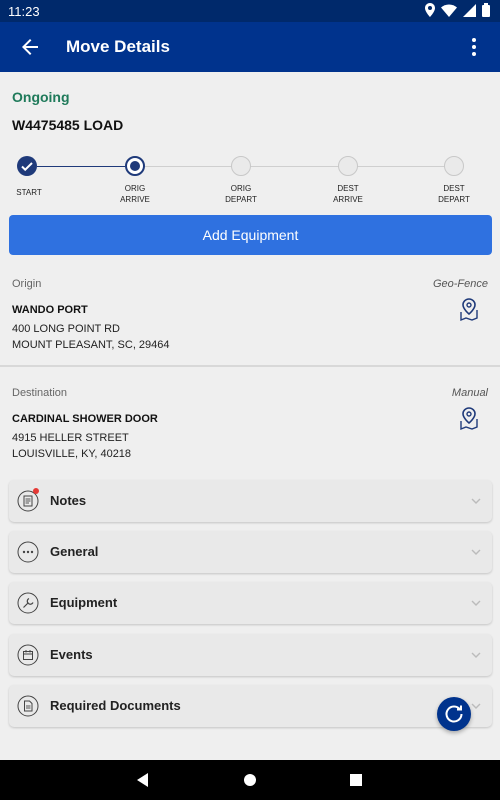 This screenshot has height=800, width=500. I want to click on origin-label: Origin, so click(27, 284).